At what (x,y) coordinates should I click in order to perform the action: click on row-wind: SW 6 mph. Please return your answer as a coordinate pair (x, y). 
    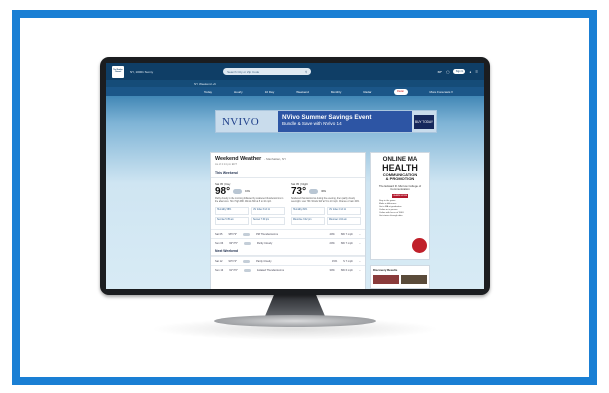
    Looking at the image, I should click on (346, 270).